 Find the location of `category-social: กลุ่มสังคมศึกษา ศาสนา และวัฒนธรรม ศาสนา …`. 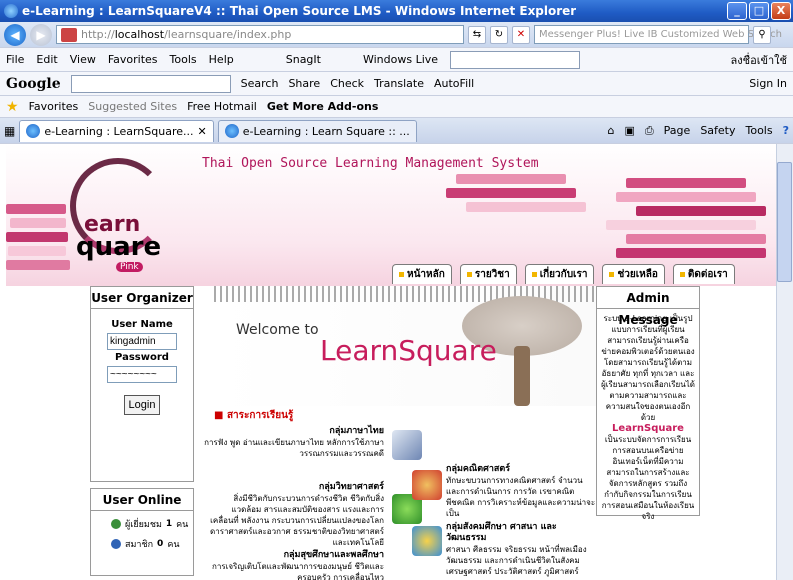

category-social: กลุ่มสังคมศึกษา ศาสนา และวัฒนธรรม ศาสนา … is located at coordinates (521, 549).